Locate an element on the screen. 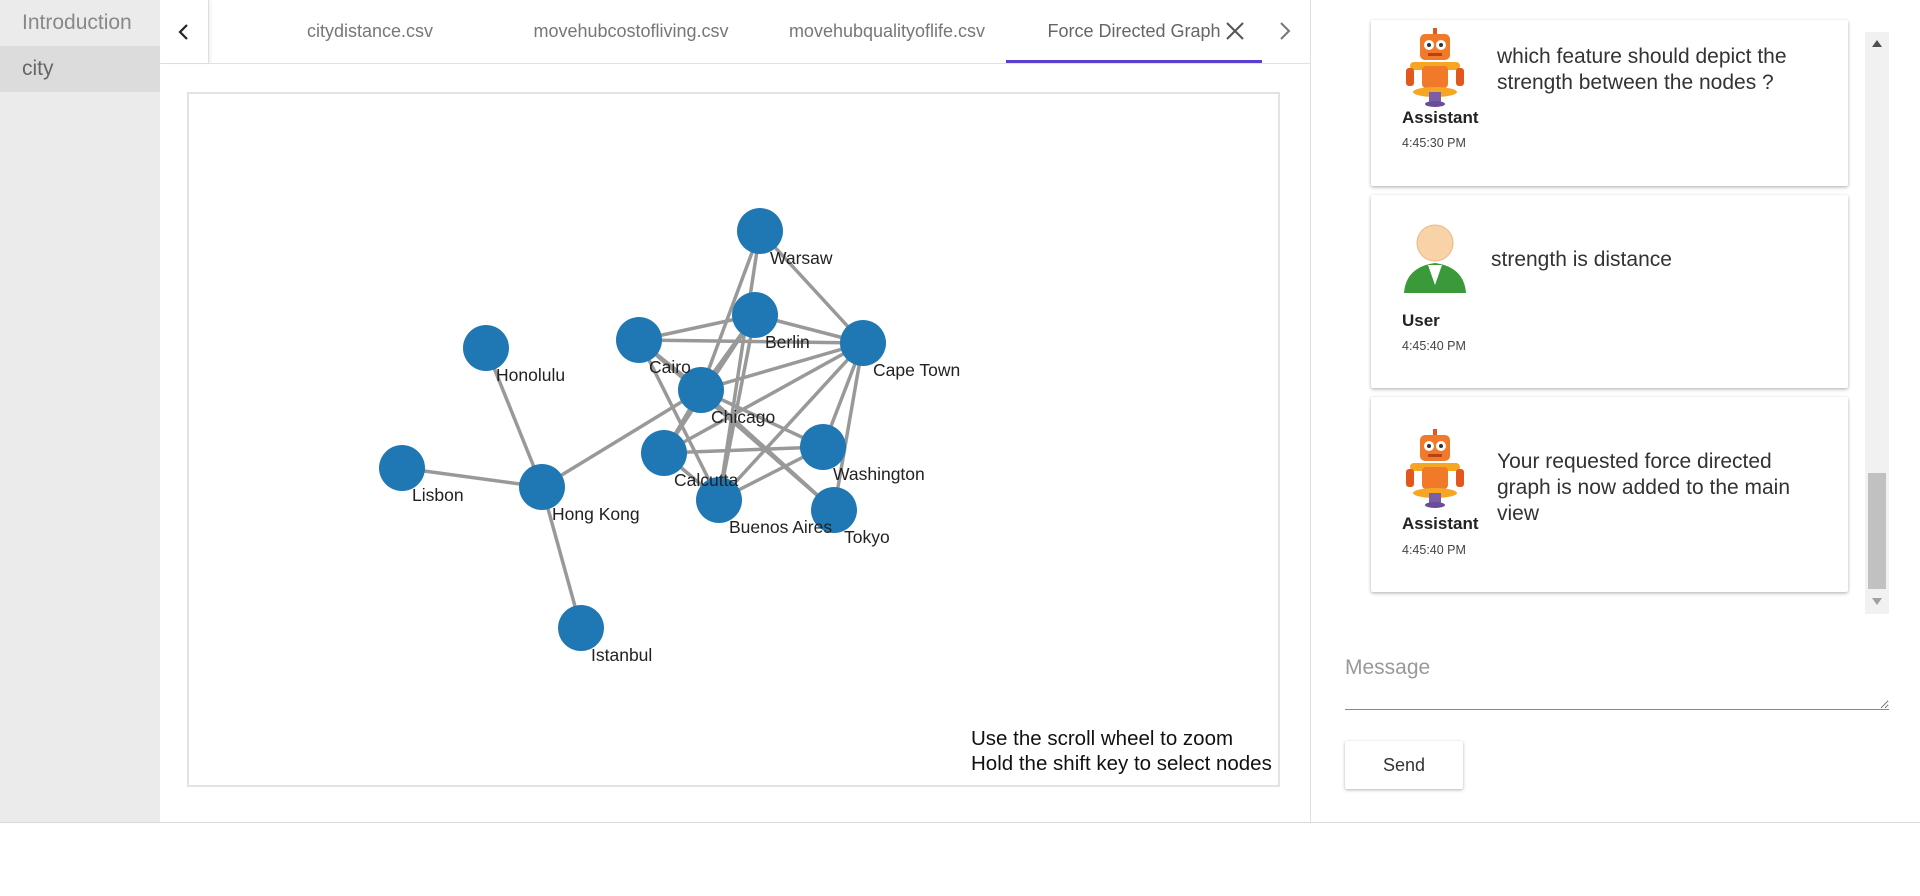 The image size is (1920, 896). scroll-thumb is located at coordinates (1877, 531).